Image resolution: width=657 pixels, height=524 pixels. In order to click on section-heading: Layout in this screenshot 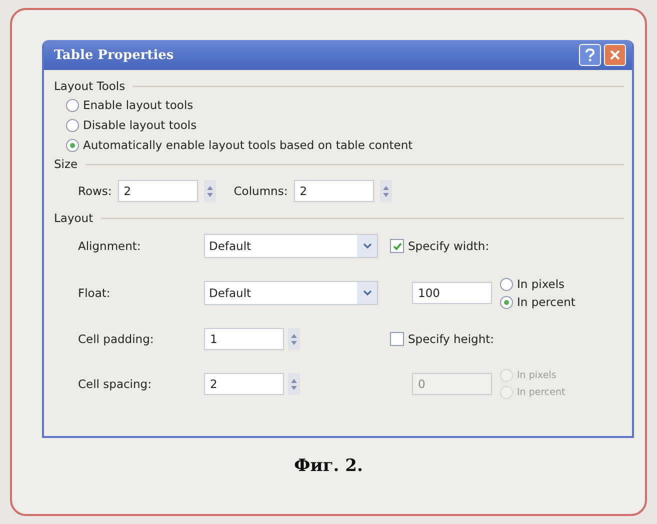, I will do `click(74, 218)`.